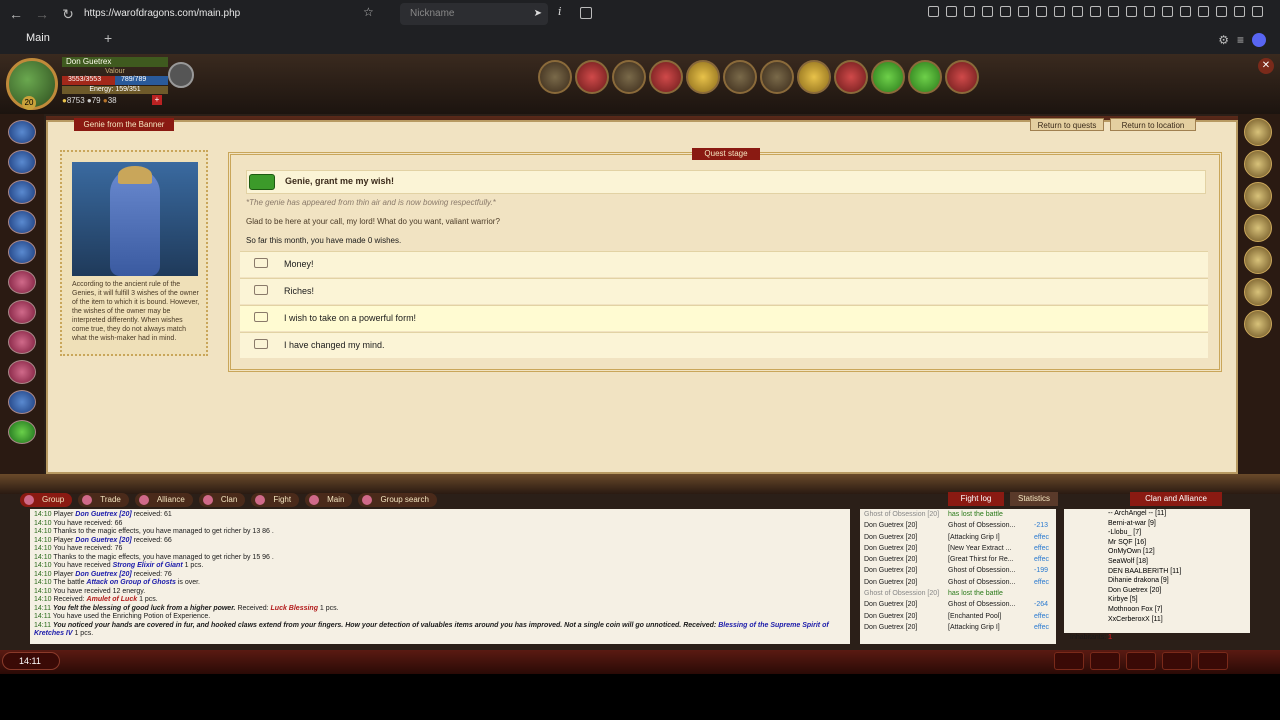 Image resolution: width=1280 pixels, height=720 pixels. What do you see at coordinates (1213, 661) in the screenshot?
I see `reload-chat-icon` at bounding box center [1213, 661].